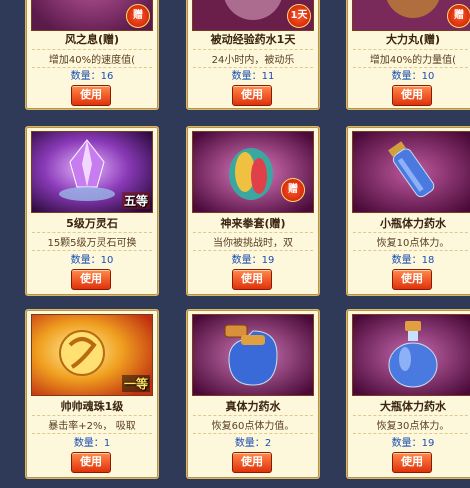 Image resolution: width=470 pixels, height=488 pixels. I want to click on item-card: 小瓶体力药水 恢复10点体力。 数量：18 使用, so click(408, 211).